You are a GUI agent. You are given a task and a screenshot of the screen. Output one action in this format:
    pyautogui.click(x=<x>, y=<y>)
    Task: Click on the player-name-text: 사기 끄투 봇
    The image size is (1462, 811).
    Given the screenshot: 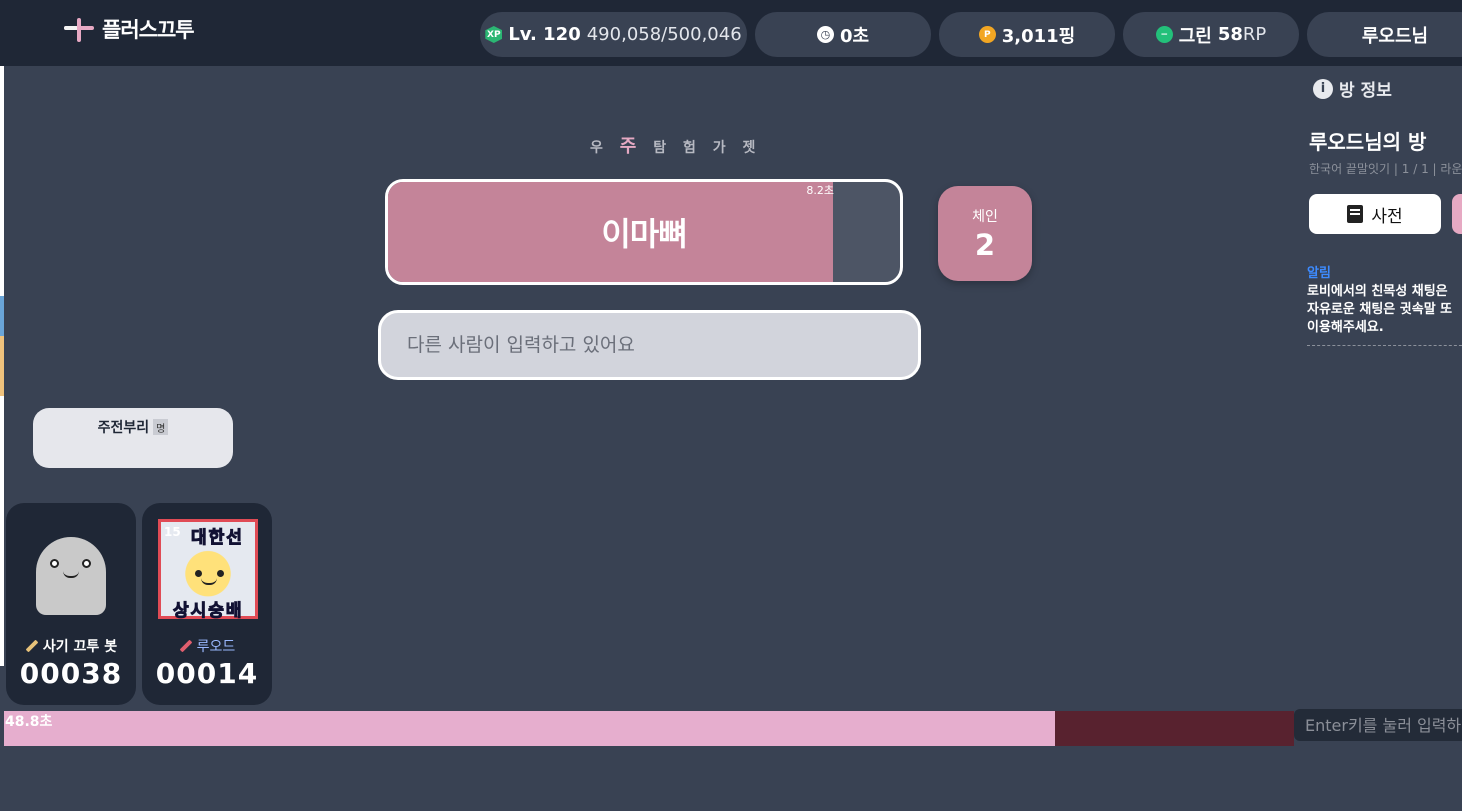 What is the action you would take?
    pyautogui.click(x=80, y=647)
    